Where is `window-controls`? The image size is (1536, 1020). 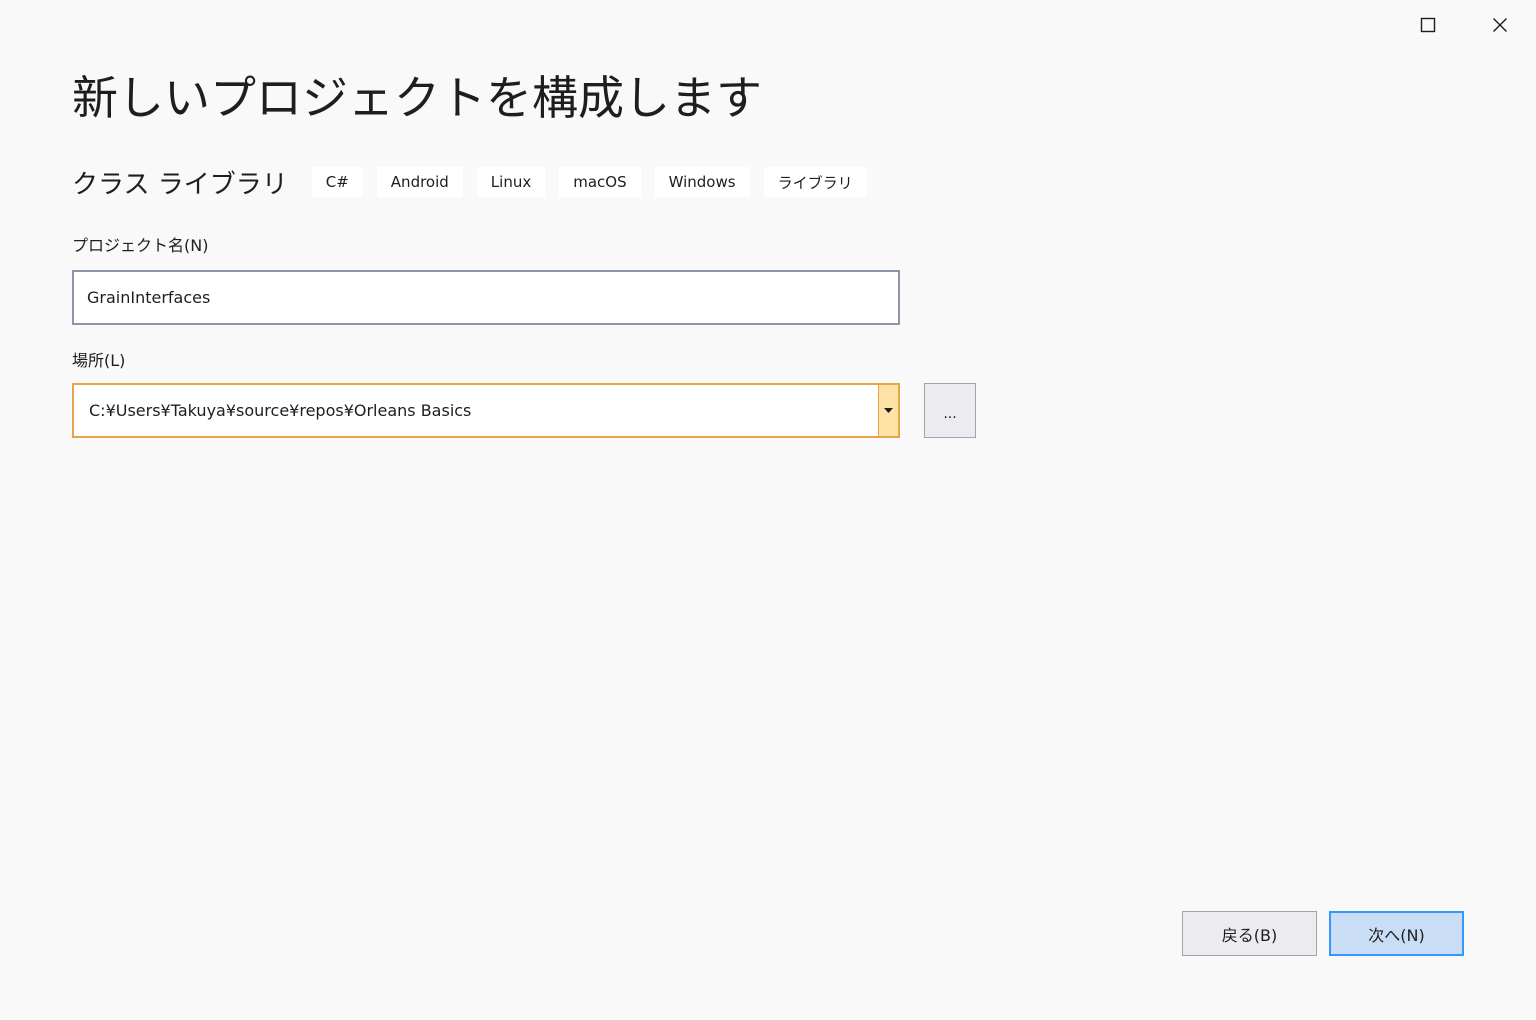 window-controls is located at coordinates (1464, 25).